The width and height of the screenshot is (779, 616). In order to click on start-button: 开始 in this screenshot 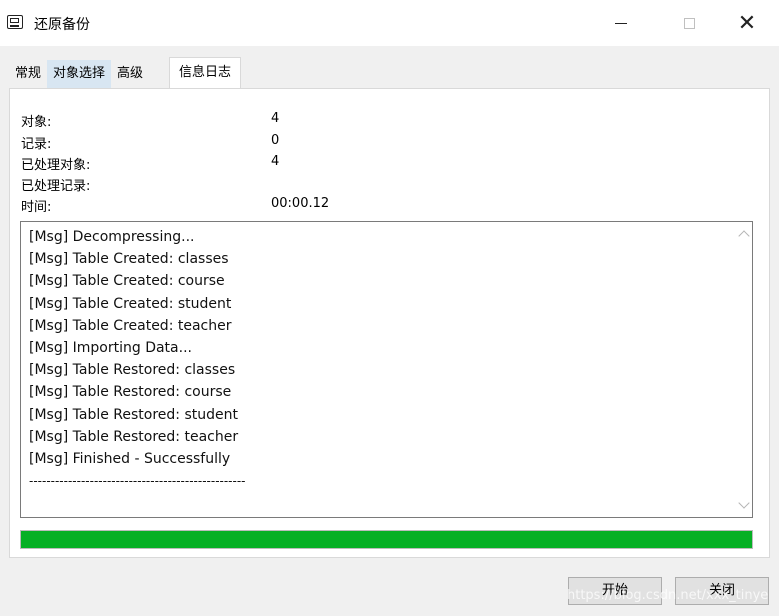, I will do `click(615, 591)`.